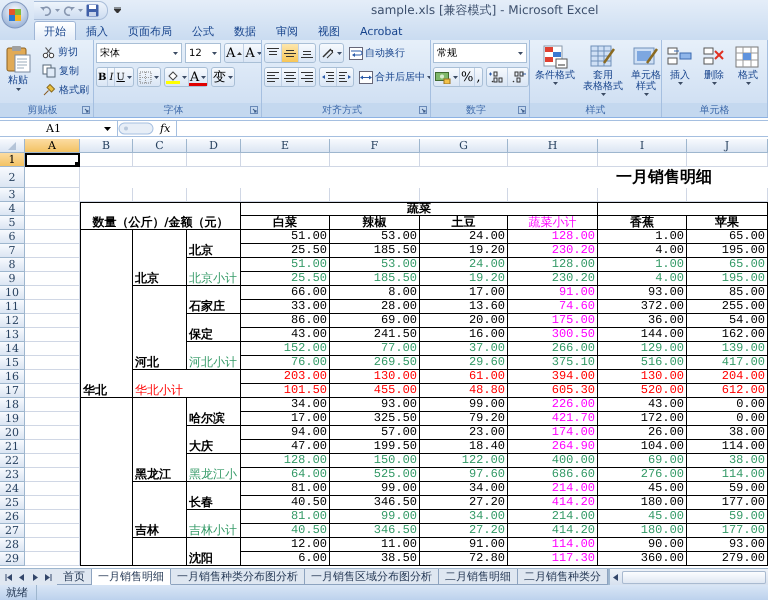 Image resolution: width=768 pixels, height=600 pixels. I want to click on conditional-format-button: 条件格式, so click(555, 65).